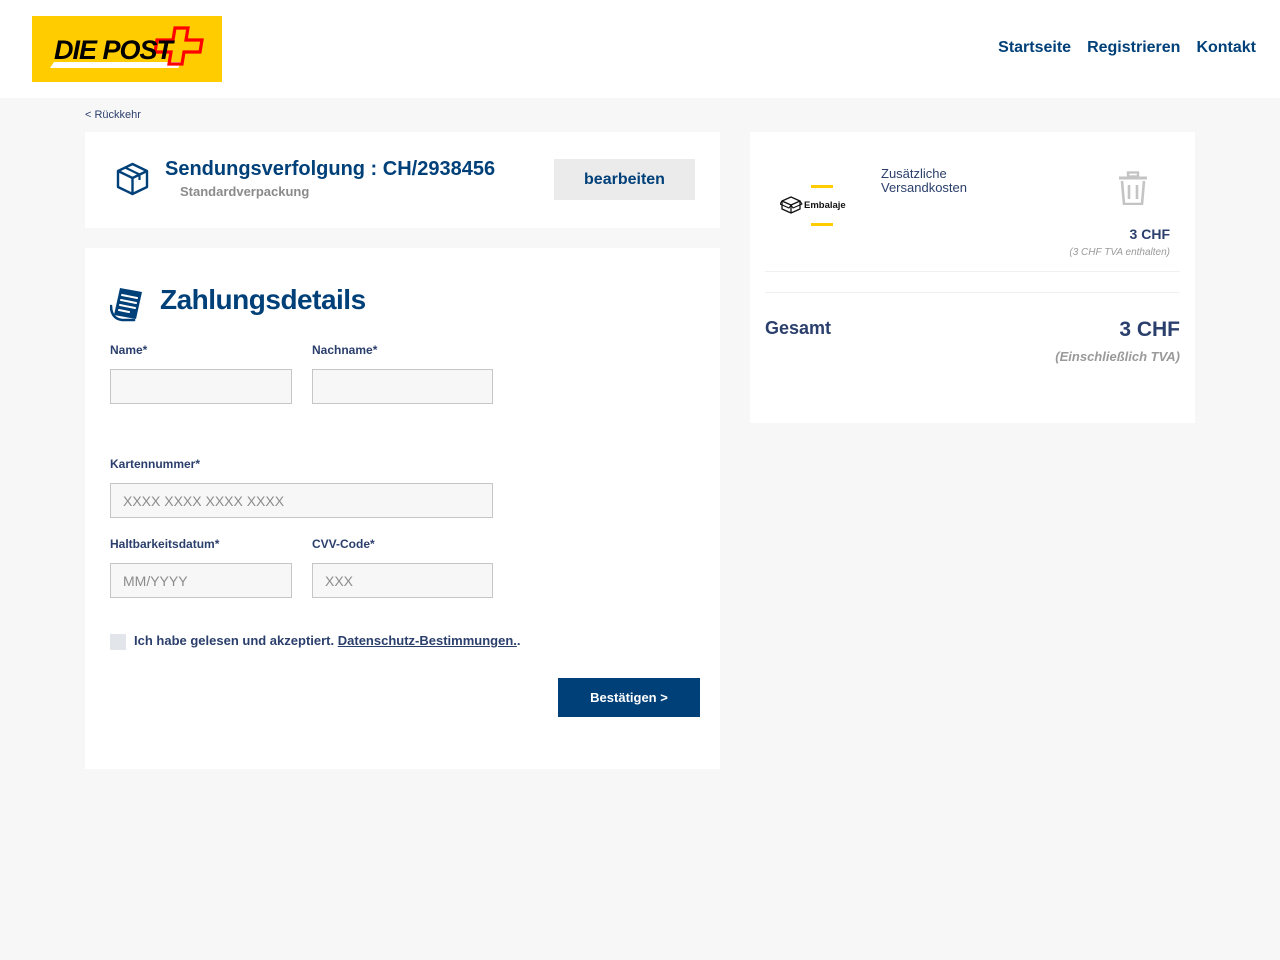 The width and height of the screenshot is (1280, 960). What do you see at coordinates (402, 386) in the screenshot?
I see `last-name-input` at bounding box center [402, 386].